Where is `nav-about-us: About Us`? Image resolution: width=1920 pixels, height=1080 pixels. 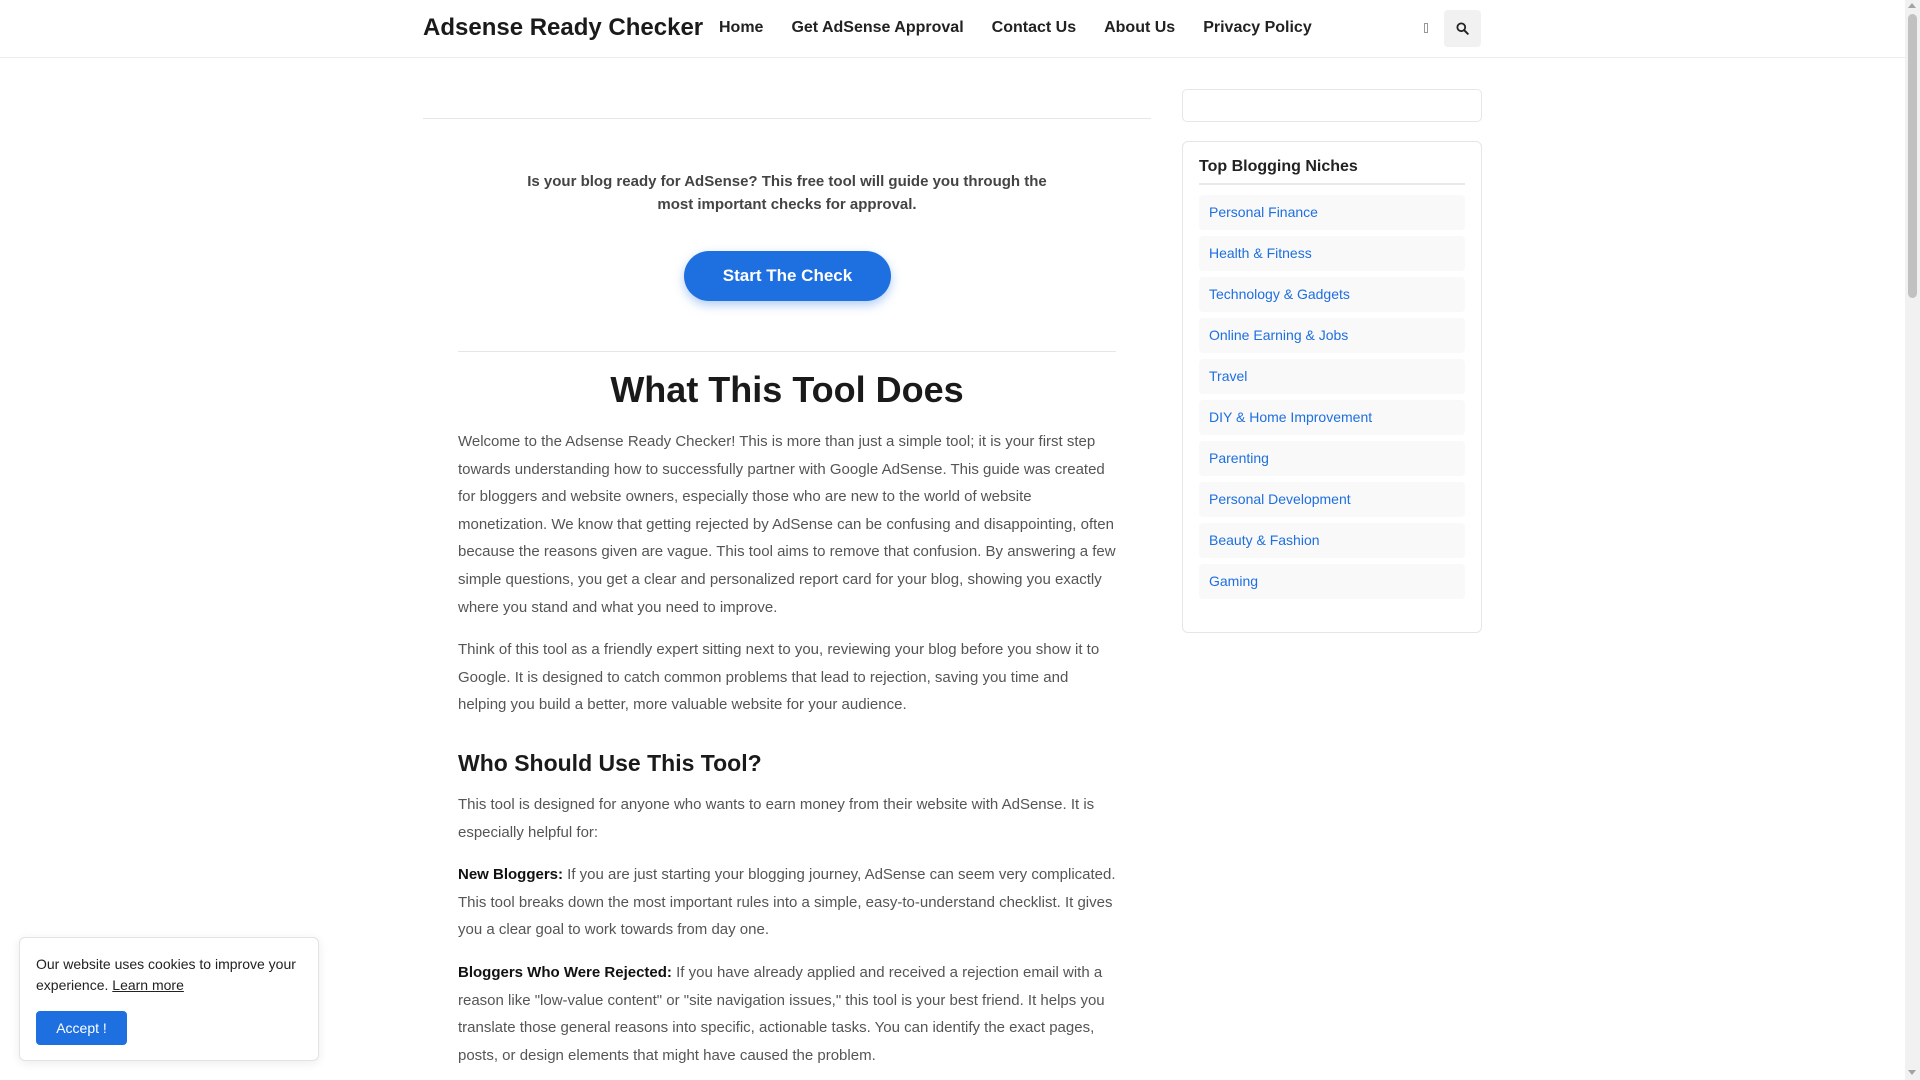
nav-about-us: About Us is located at coordinates (1139, 28).